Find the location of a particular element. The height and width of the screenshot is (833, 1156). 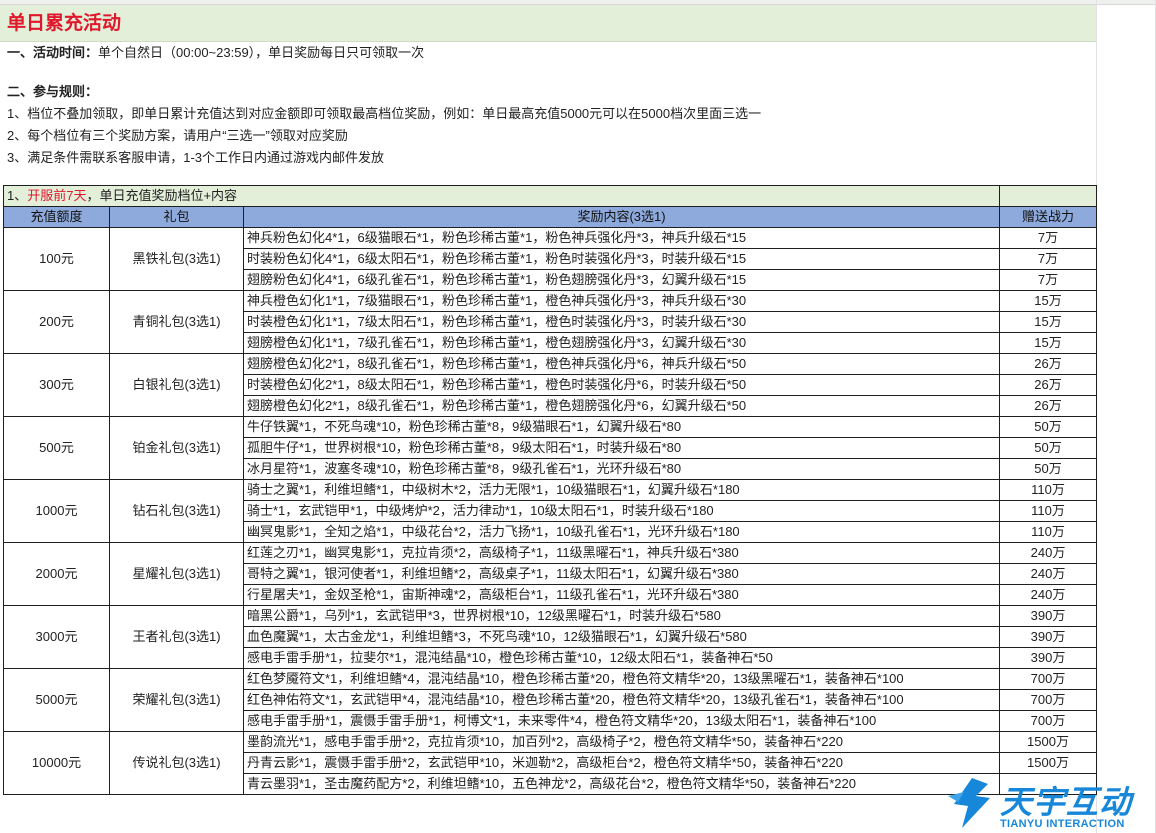

tier-pack-cell: 荣耀礼包(3选1) is located at coordinates (176, 700).